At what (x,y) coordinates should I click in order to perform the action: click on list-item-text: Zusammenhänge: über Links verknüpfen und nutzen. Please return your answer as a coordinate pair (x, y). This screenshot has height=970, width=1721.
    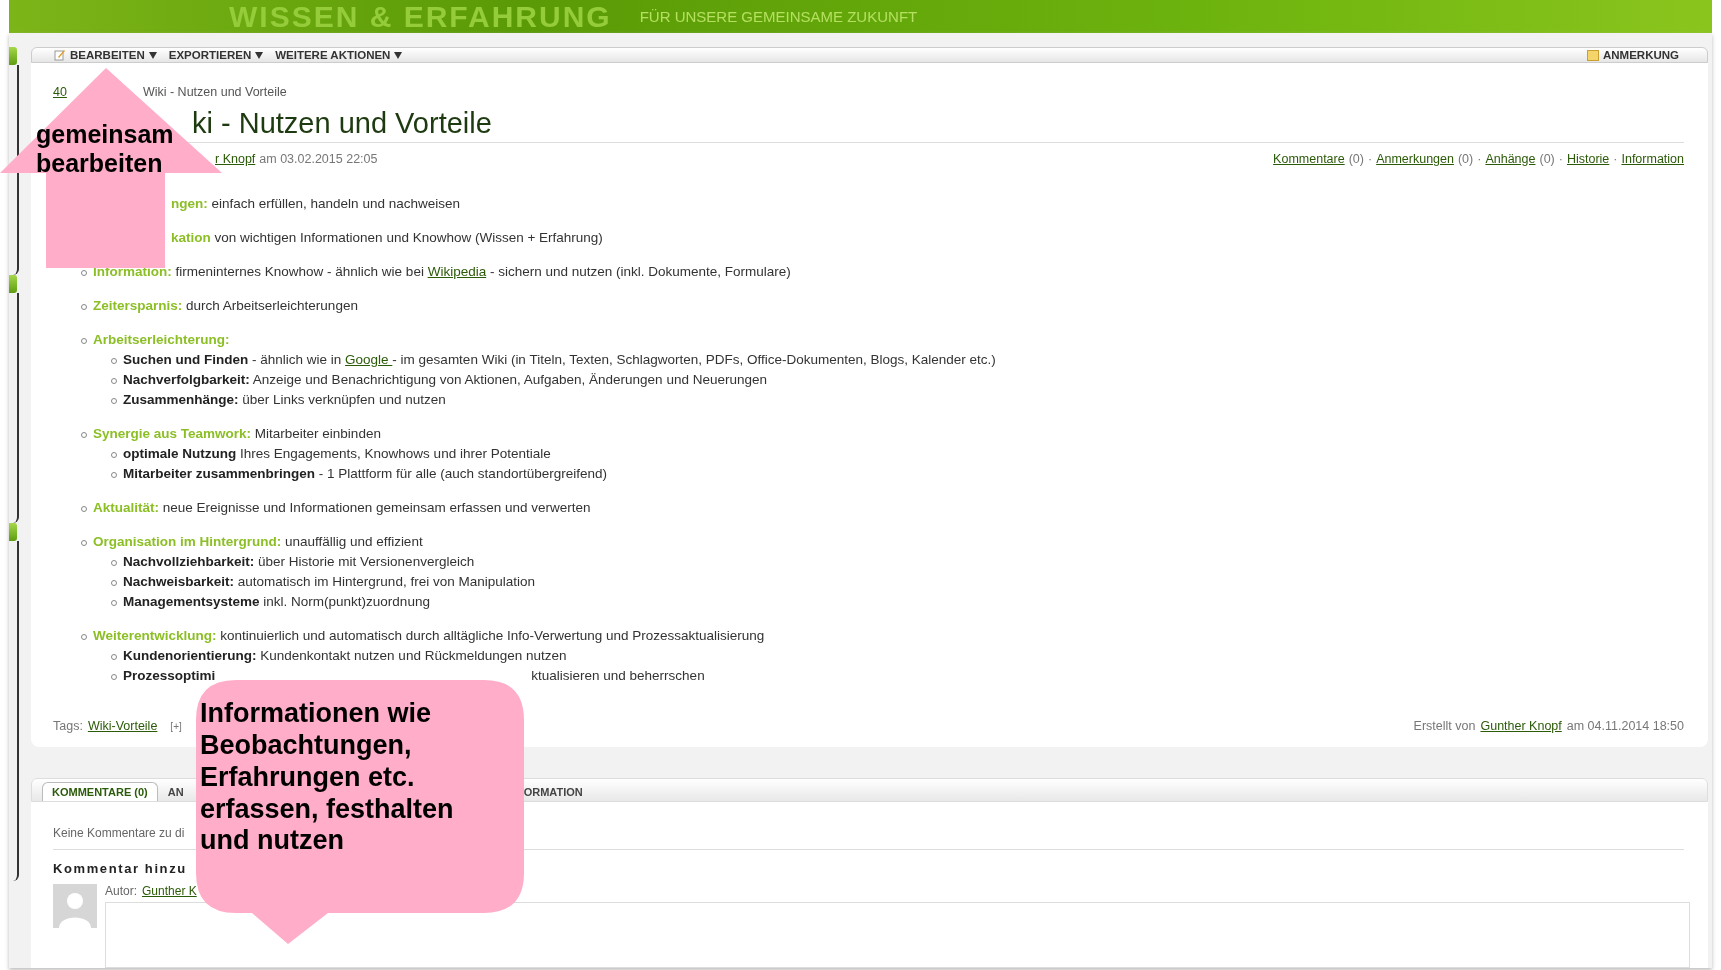
    Looking at the image, I should click on (284, 400).